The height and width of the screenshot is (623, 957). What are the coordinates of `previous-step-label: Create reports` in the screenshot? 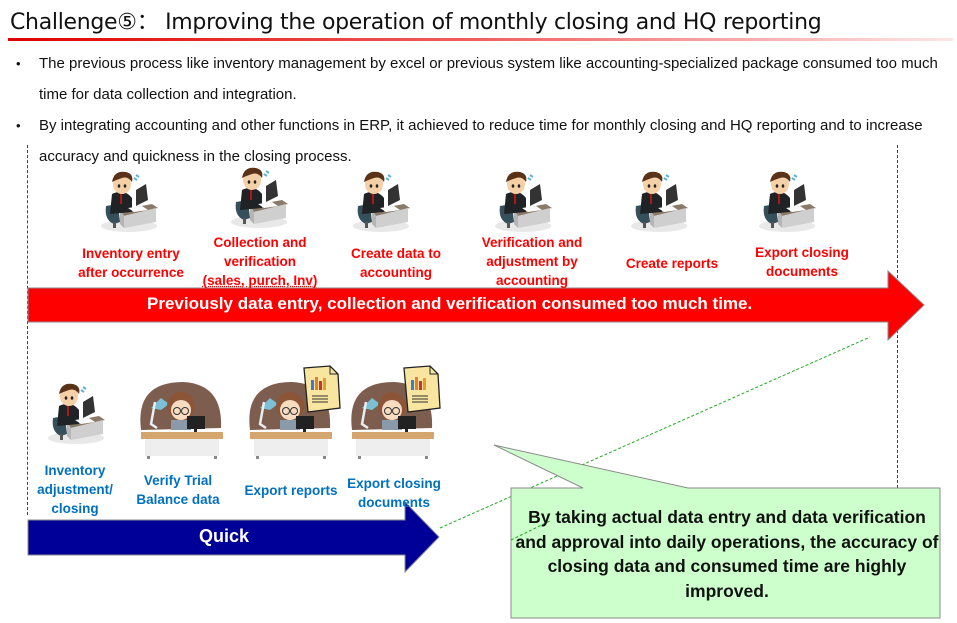 It's located at (672, 263).